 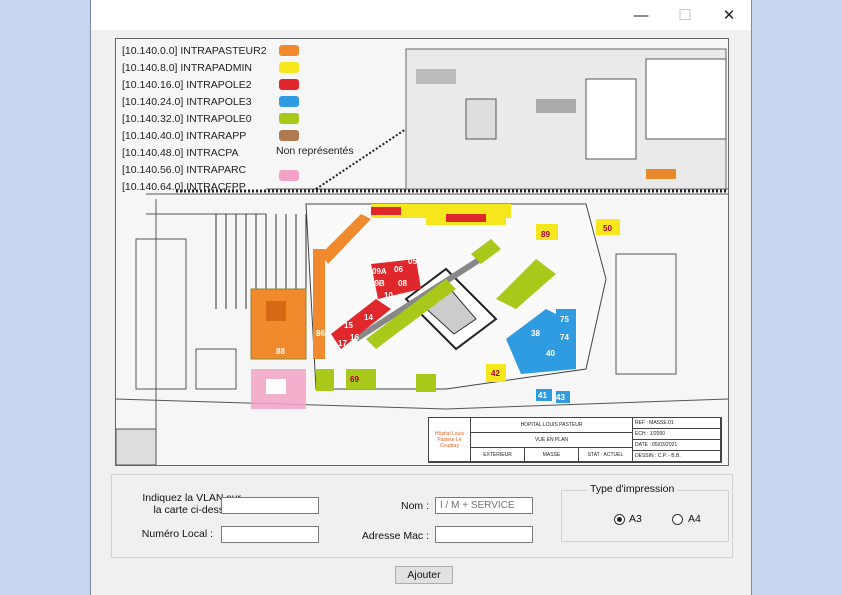 What do you see at coordinates (177, 534) in the screenshot?
I see `local-label: Numéro Local :` at bounding box center [177, 534].